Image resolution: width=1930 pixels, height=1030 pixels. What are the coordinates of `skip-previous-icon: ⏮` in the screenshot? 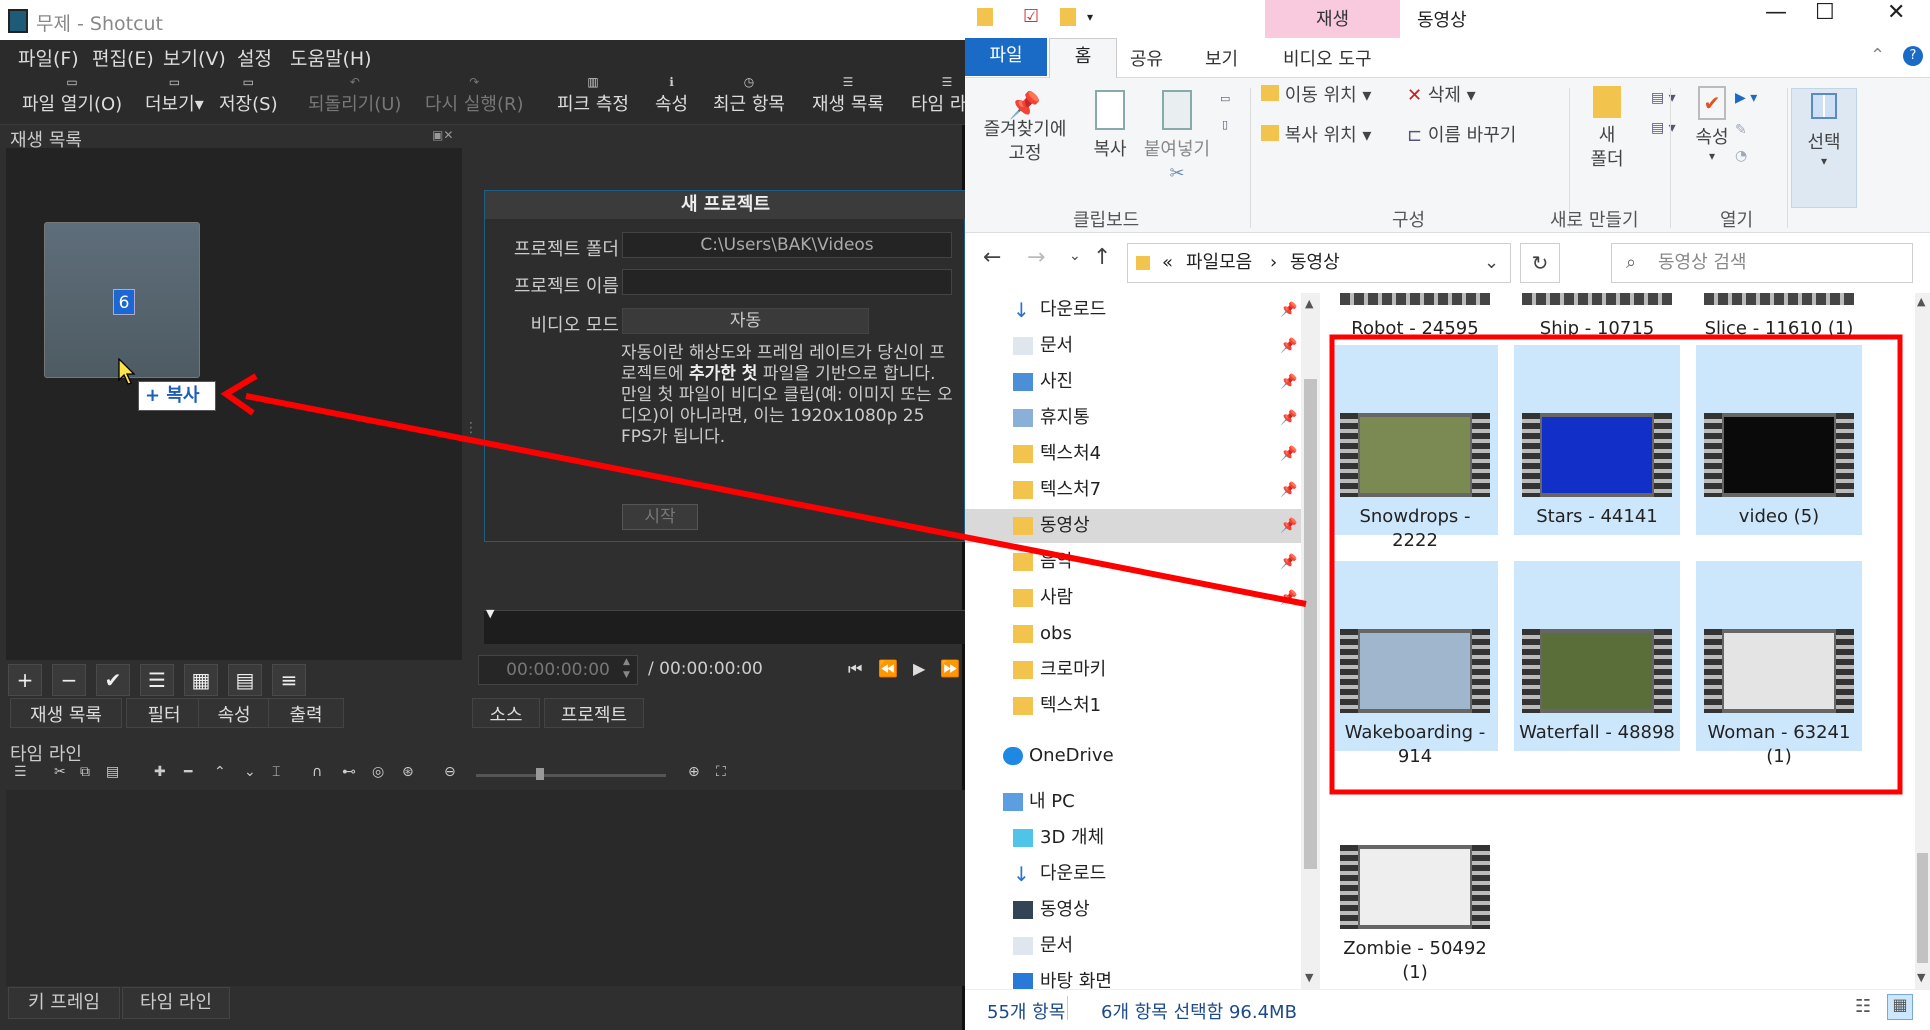 It's located at (855, 669).